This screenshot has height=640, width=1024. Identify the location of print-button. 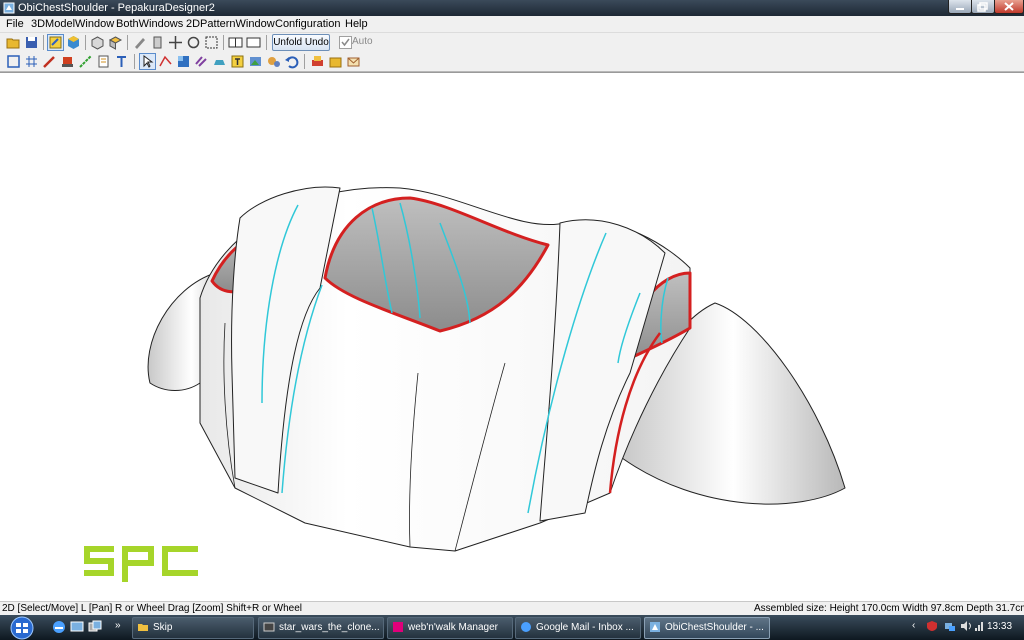
(317, 61).